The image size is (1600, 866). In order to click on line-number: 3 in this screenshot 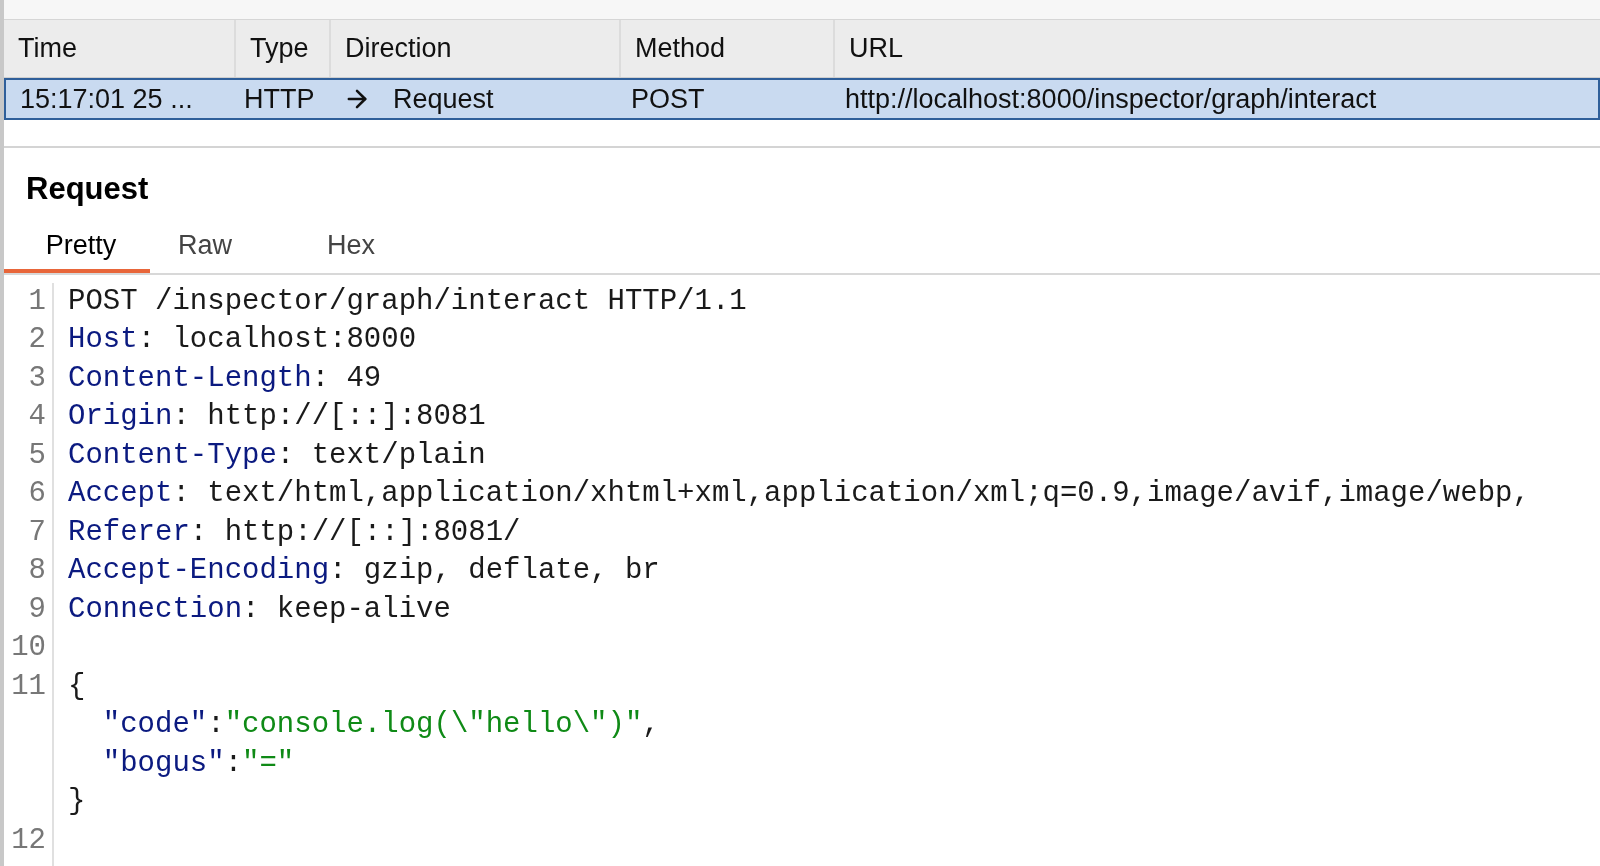, I will do `click(37, 378)`.